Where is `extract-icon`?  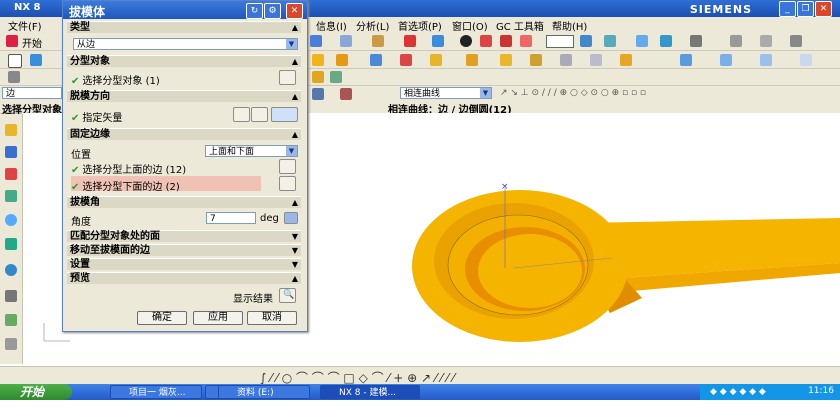 extract-icon is located at coordinates (806, 60).